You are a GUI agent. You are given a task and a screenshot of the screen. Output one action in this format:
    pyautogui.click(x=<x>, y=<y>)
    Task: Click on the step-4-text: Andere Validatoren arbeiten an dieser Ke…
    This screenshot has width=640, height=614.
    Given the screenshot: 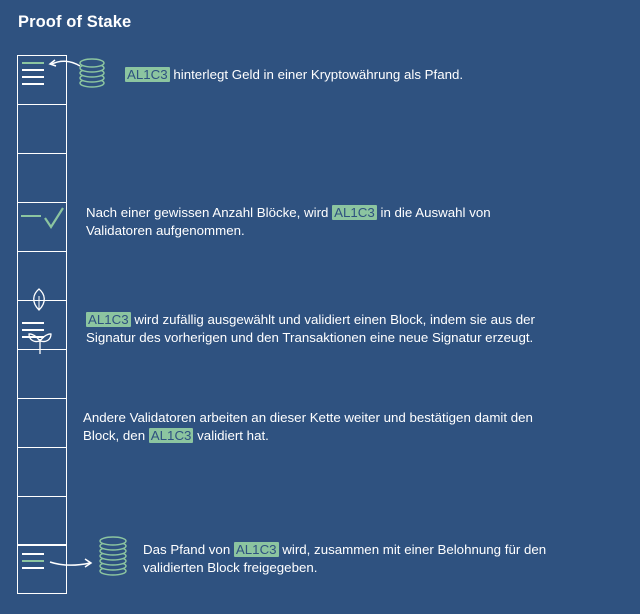 What is the action you would take?
    pyautogui.click(x=308, y=426)
    